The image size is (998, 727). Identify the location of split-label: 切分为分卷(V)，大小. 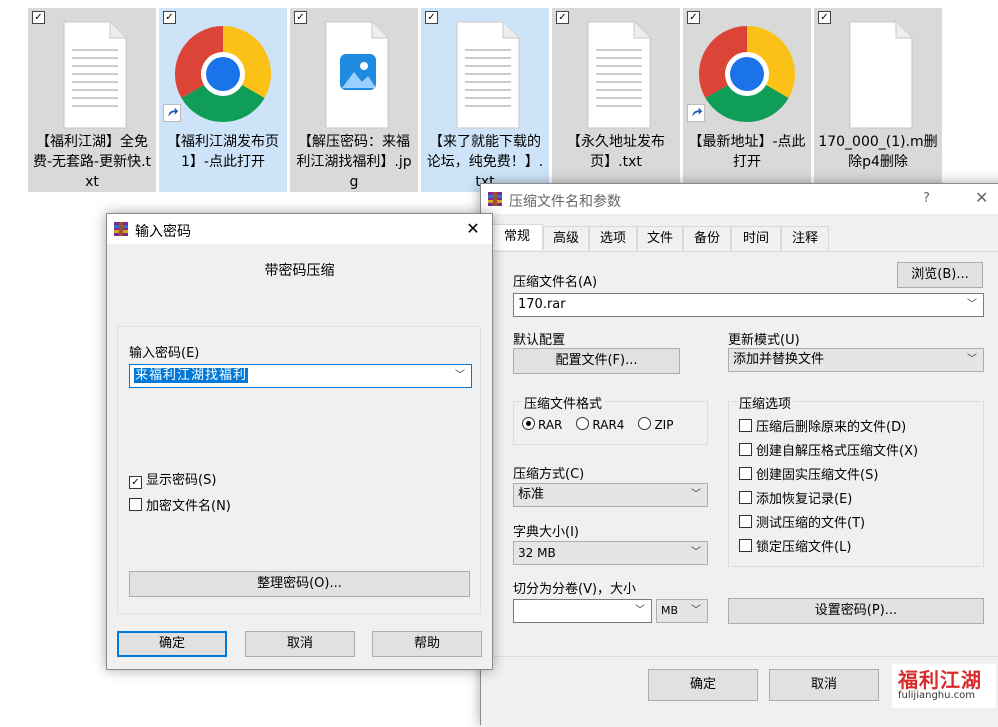
(575, 589).